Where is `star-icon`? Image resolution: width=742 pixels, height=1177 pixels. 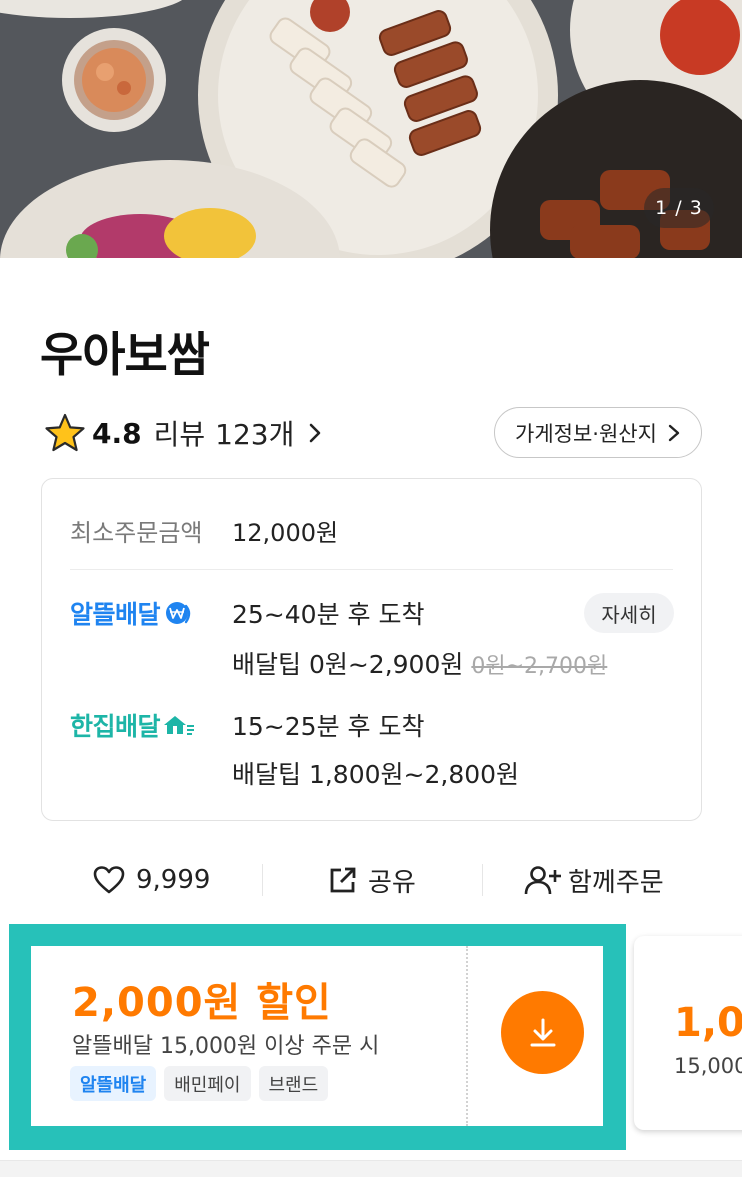
star-icon is located at coordinates (65, 432).